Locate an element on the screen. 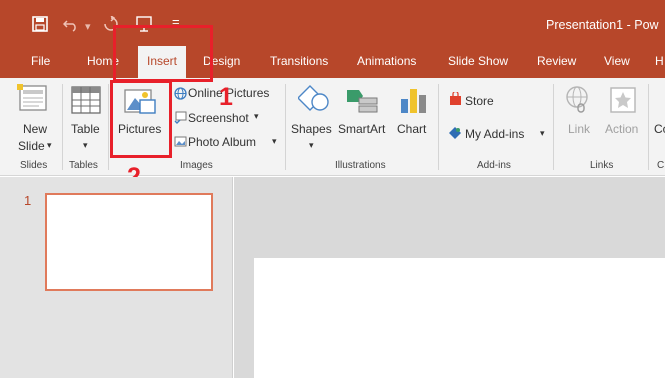 Image resolution: width=665 pixels, height=378 pixels. my-addins-button: My Add-ins is located at coordinates (494, 134).